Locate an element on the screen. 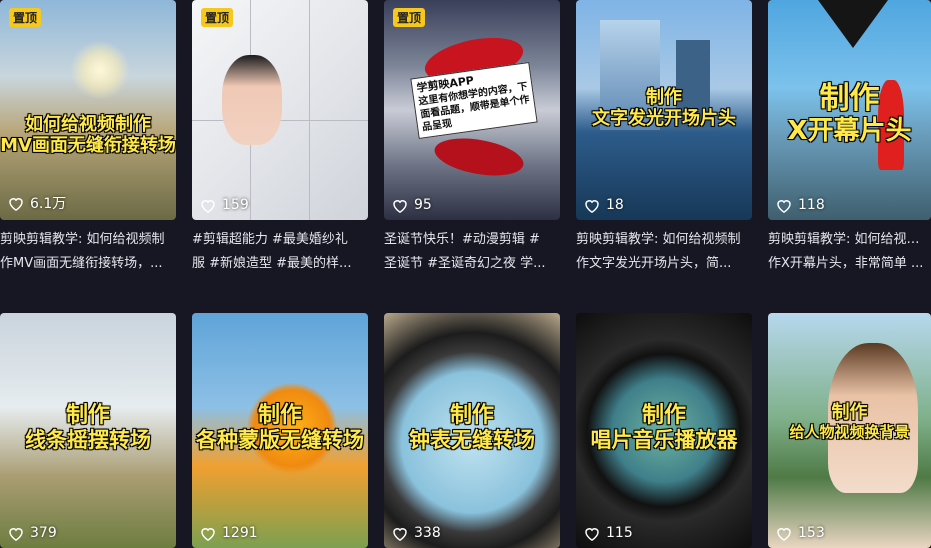 This screenshot has width=931, height=548. video-thumbnail: 制作 钟表无缝转场 338 is located at coordinates (472, 430).